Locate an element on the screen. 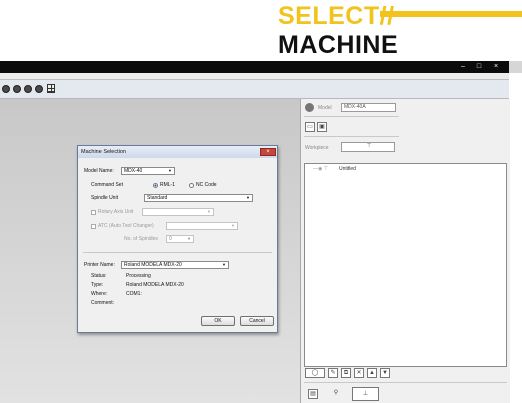  nc-code-label: NC Code is located at coordinates (206, 185).